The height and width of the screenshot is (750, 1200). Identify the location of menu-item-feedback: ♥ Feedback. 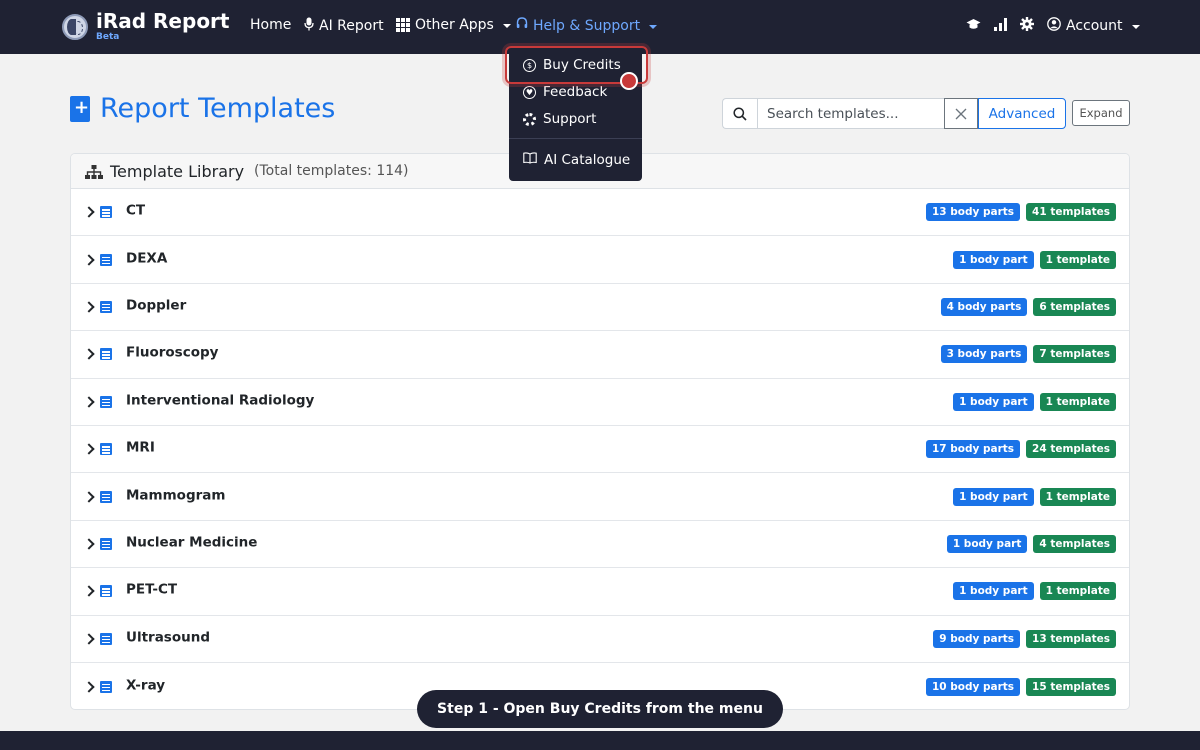
(565, 92).